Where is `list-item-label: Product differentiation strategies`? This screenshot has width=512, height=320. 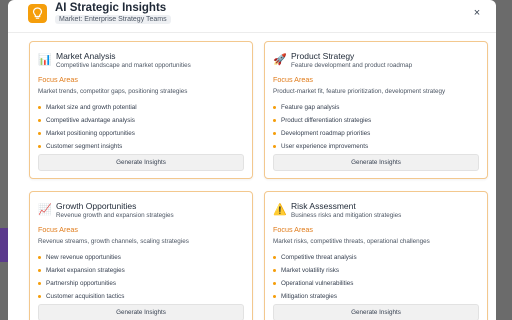 list-item-label: Product differentiation strategies is located at coordinates (326, 120).